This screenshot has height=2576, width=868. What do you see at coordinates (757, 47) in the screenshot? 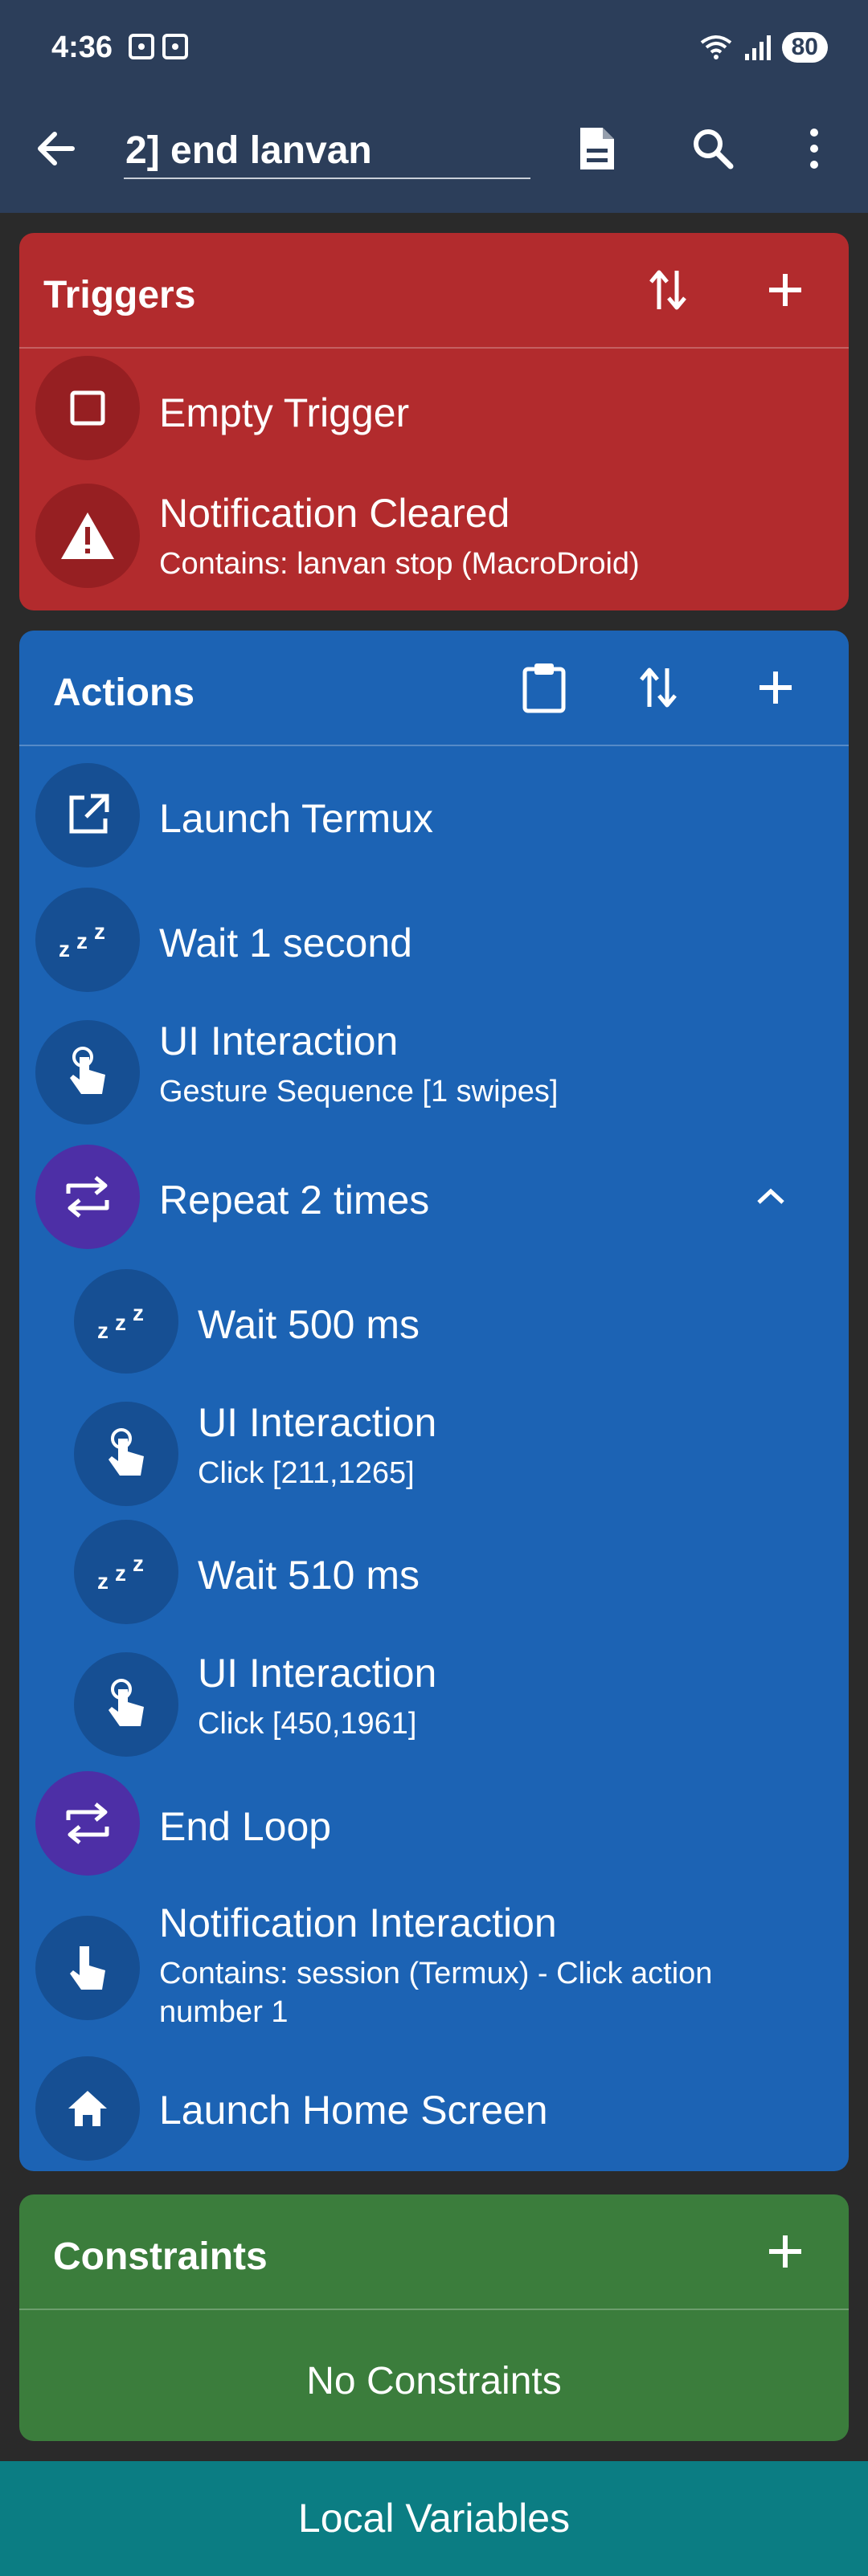
I see `signal-icon` at bounding box center [757, 47].